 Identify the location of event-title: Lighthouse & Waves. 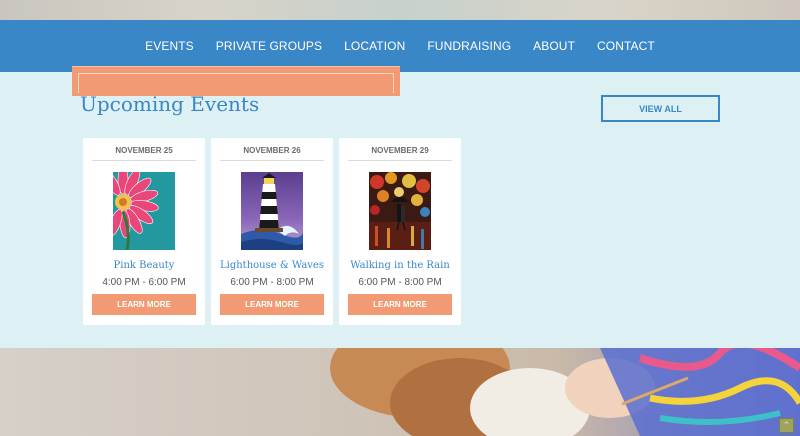
(272, 265).